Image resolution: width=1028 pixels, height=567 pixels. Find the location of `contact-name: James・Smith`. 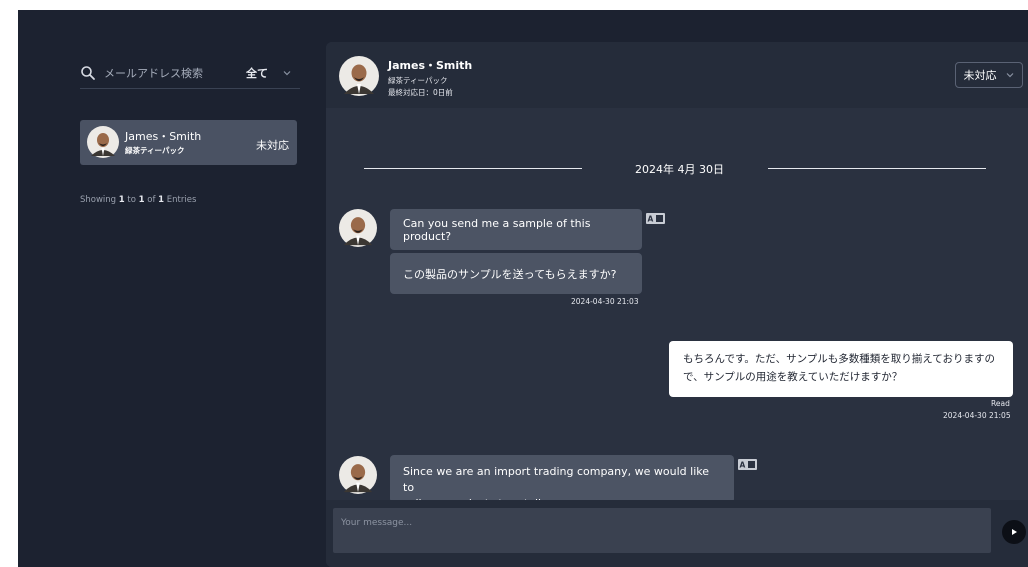

contact-name: James・Smith is located at coordinates (163, 136).